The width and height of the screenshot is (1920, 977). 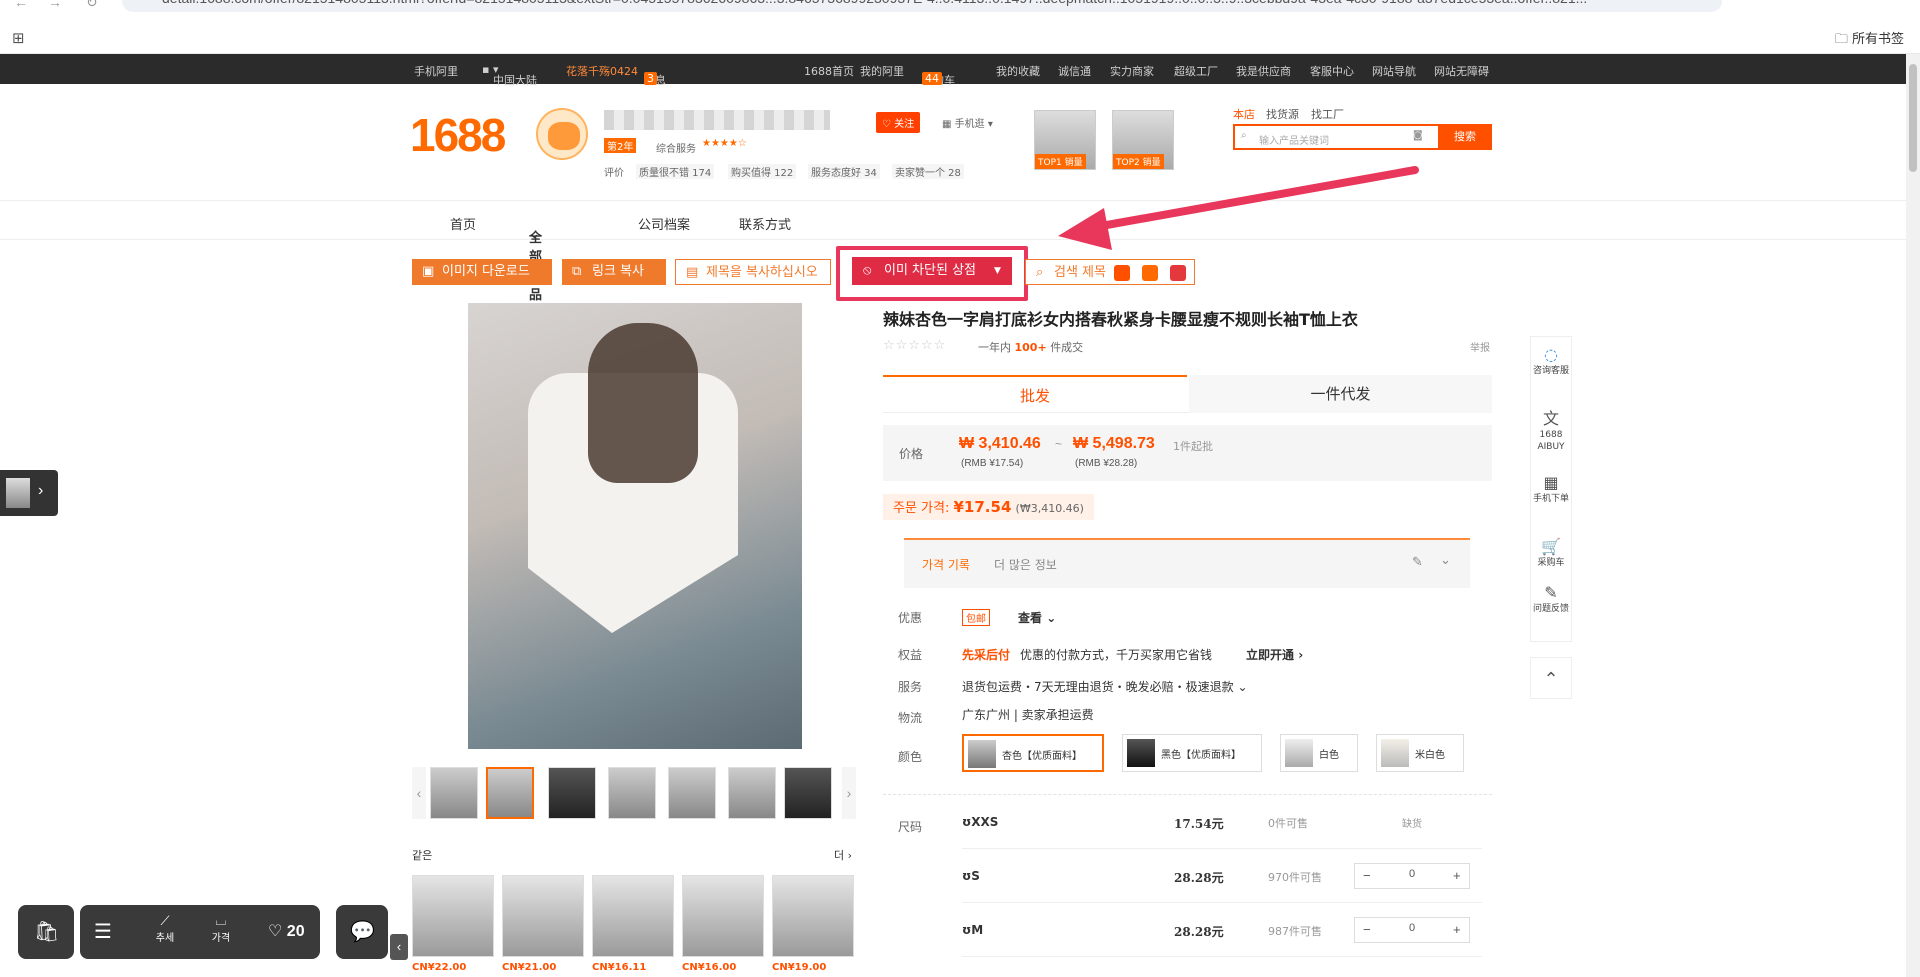 I want to click on tab-dropship: 一件代发, so click(x=1340, y=394).